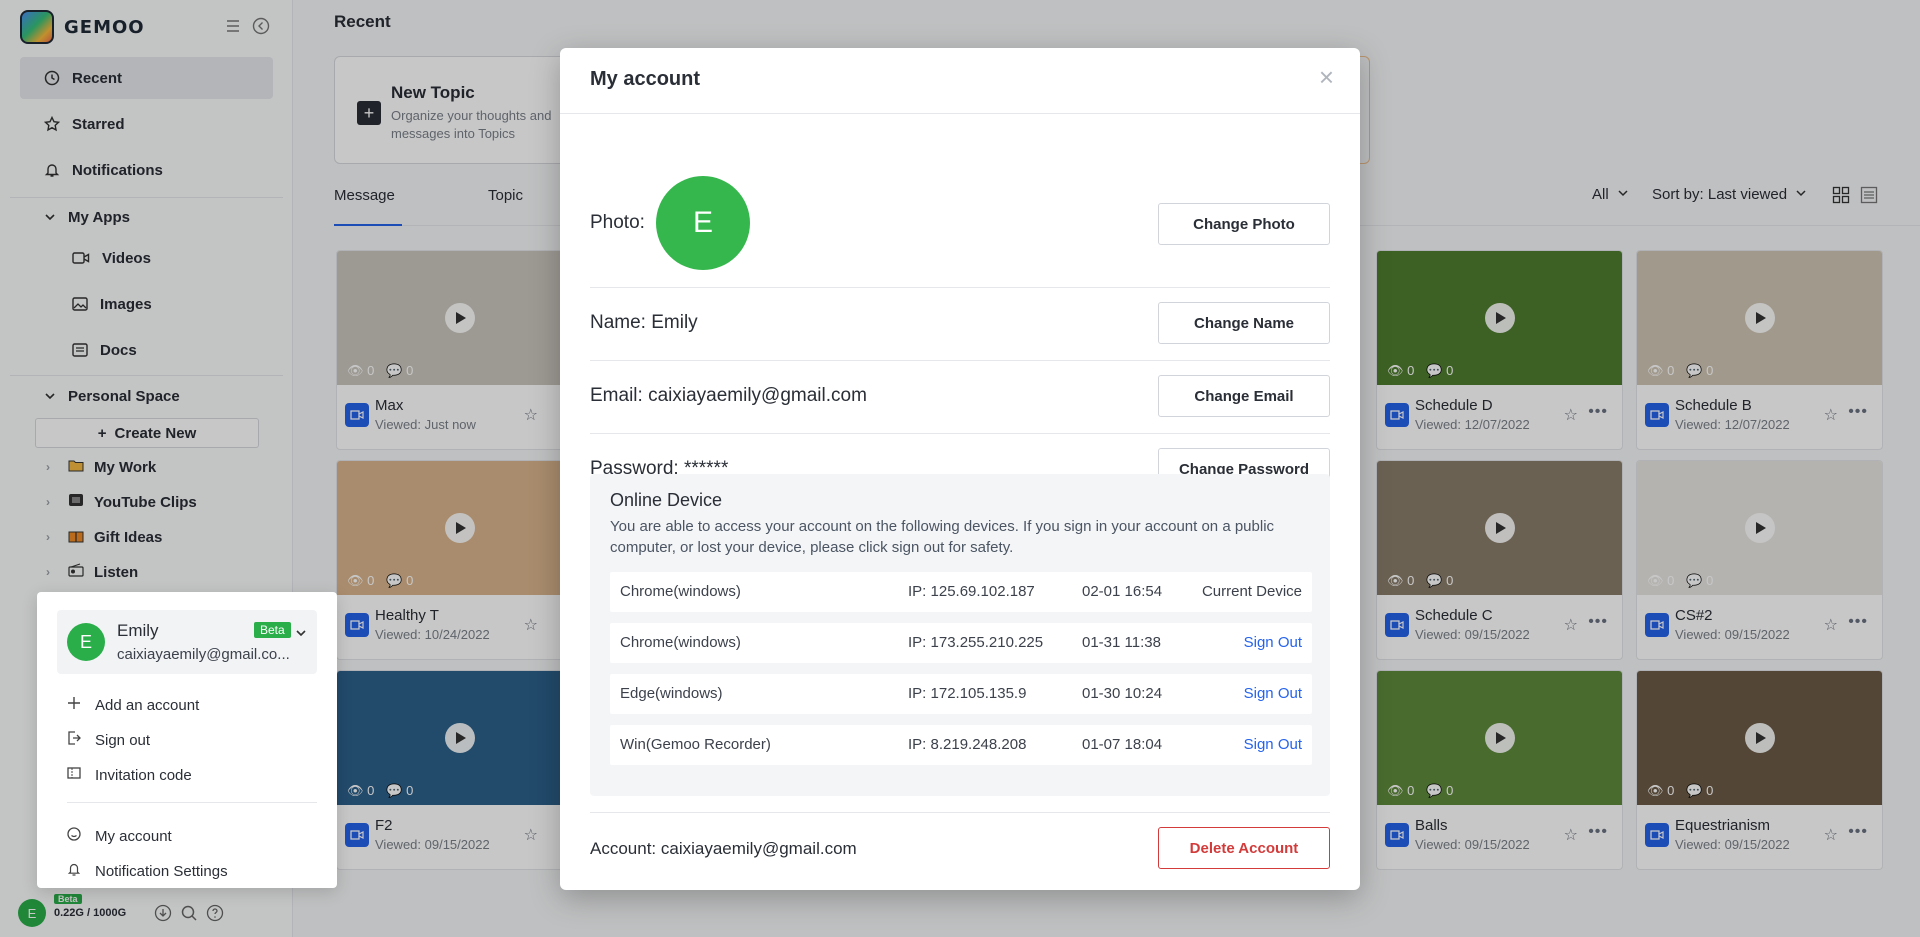 The width and height of the screenshot is (1920, 937). What do you see at coordinates (976, 642) in the screenshot?
I see `device-ip: IP: 173.255.210.225` at bounding box center [976, 642].